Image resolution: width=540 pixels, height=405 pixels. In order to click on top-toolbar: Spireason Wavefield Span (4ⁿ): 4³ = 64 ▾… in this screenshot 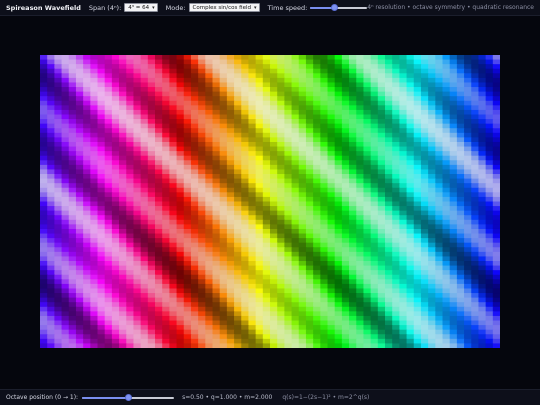, I will do `click(270, 8)`.